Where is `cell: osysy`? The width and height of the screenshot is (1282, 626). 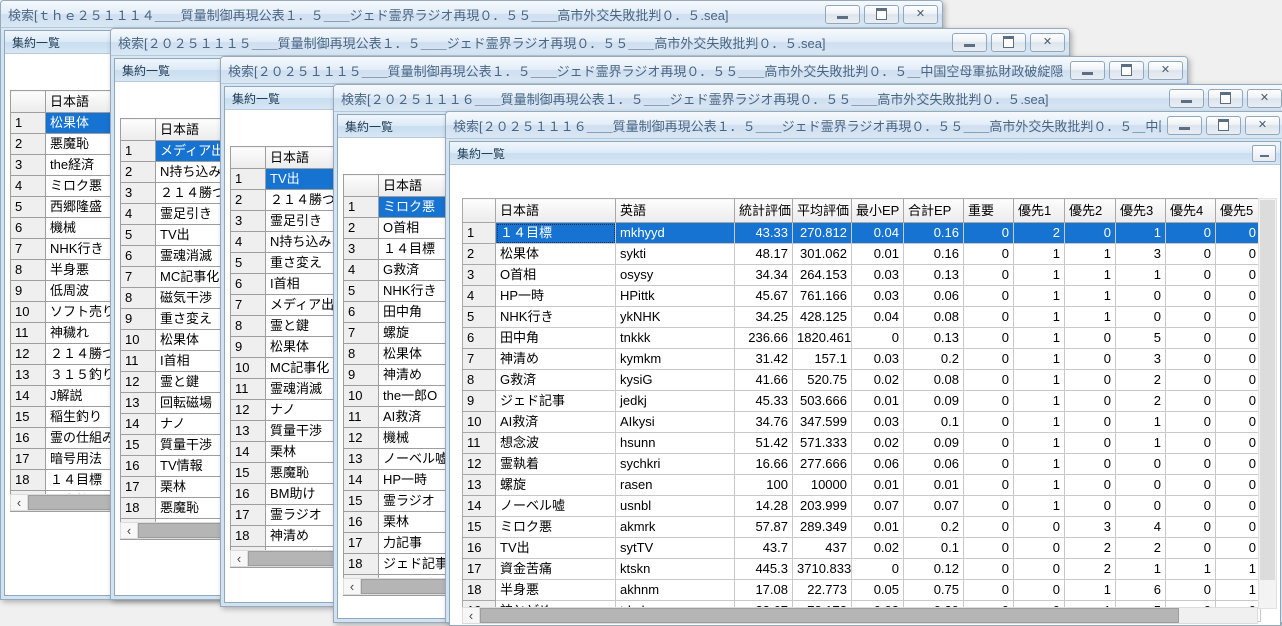
cell: osysy is located at coordinates (675, 275).